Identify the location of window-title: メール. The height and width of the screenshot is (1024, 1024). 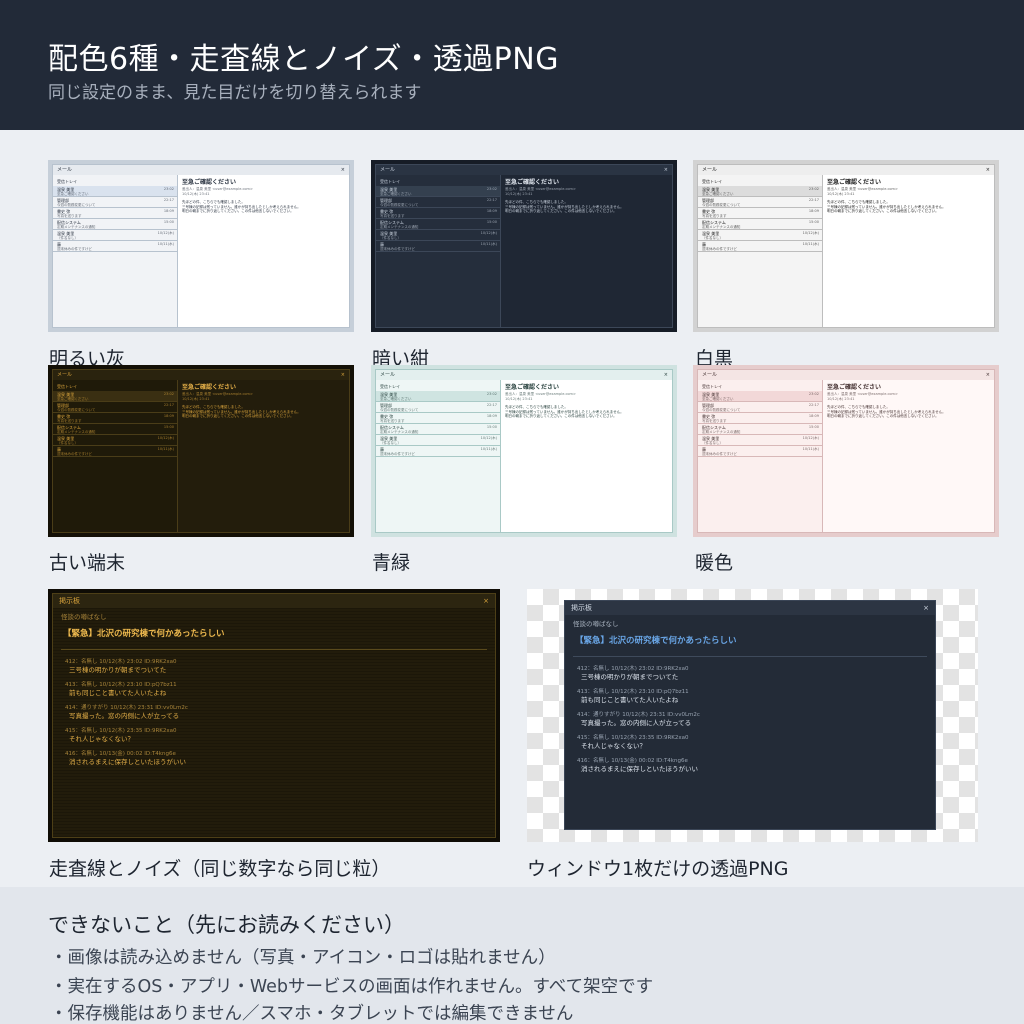
(388, 375).